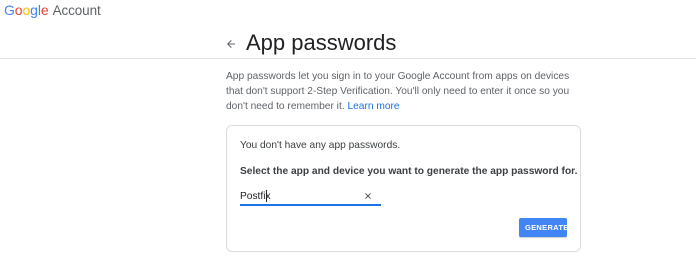 Image resolution: width=696 pixels, height=272 pixels. Describe the element at coordinates (299, 196) in the screenshot. I see `app-name-input` at that location.